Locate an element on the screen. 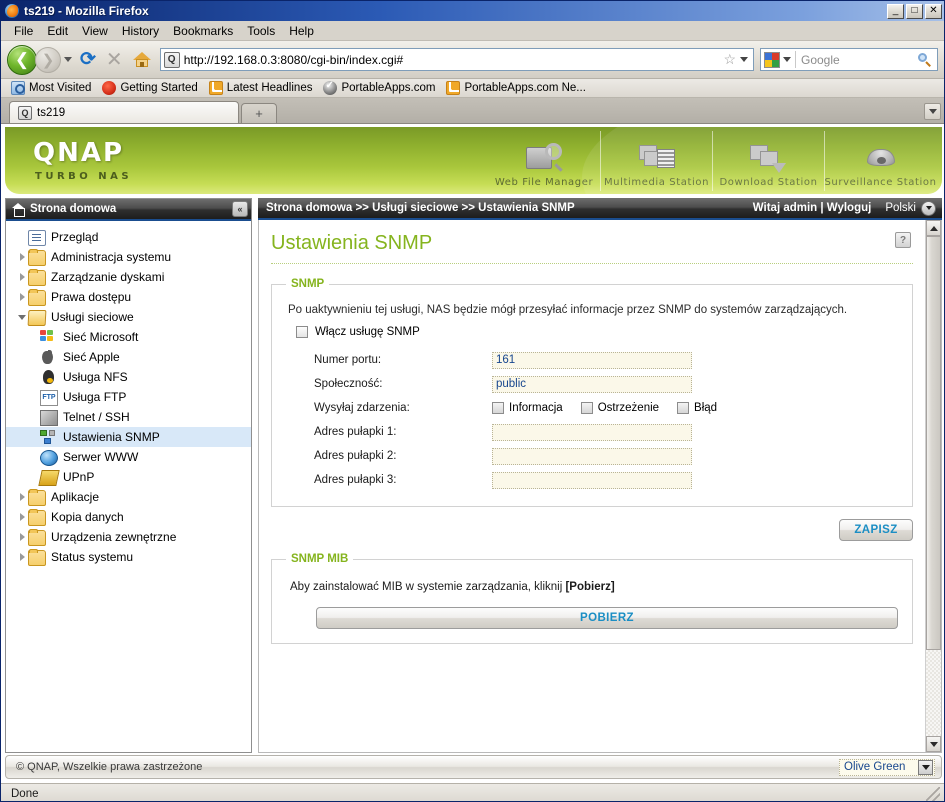 The image size is (945, 802). search-bar: Google is located at coordinates (849, 59).